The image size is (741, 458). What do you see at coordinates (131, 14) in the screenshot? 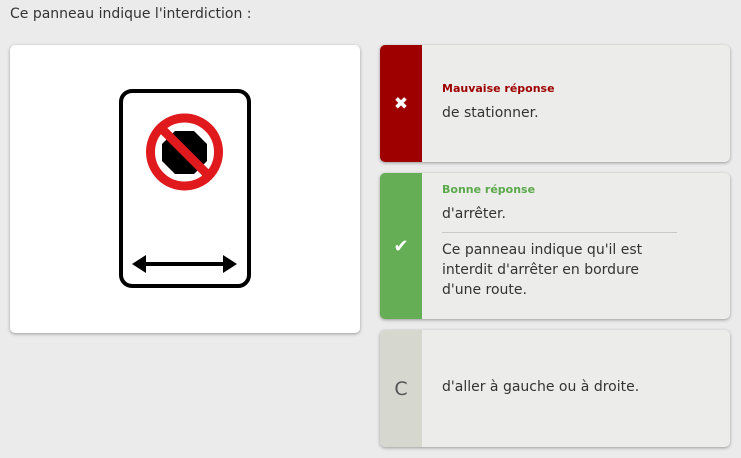
I see `question-text: Ce panneau indique l'interdiction :` at bounding box center [131, 14].